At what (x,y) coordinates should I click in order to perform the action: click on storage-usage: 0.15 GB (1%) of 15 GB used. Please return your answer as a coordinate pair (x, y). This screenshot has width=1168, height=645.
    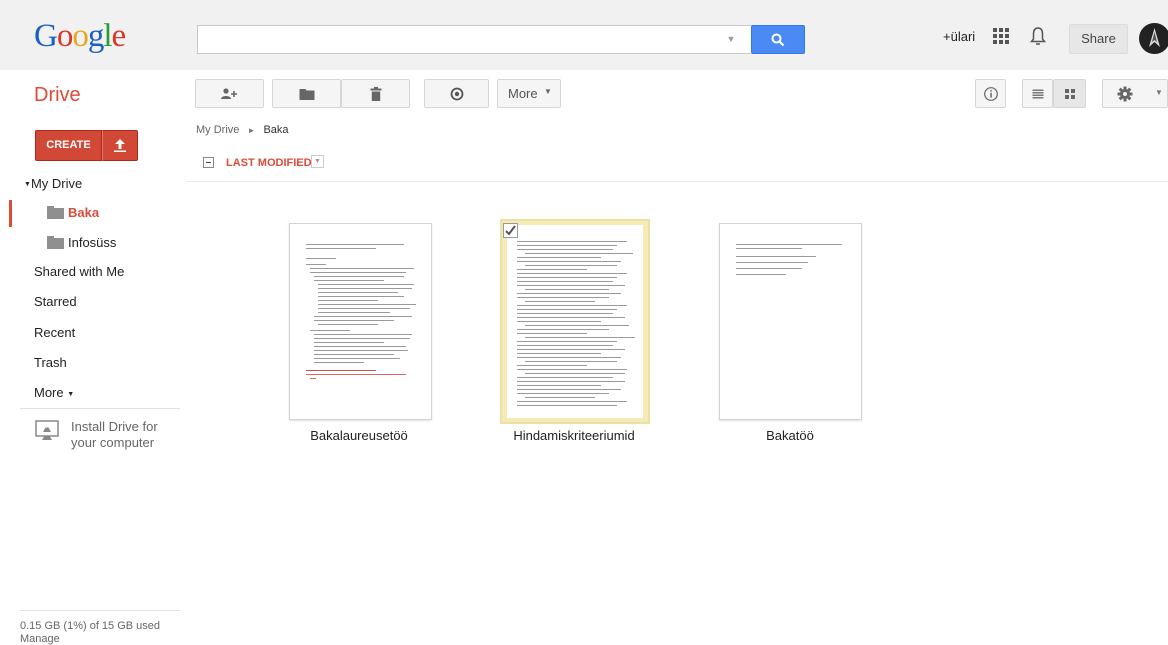
    Looking at the image, I should click on (90, 626).